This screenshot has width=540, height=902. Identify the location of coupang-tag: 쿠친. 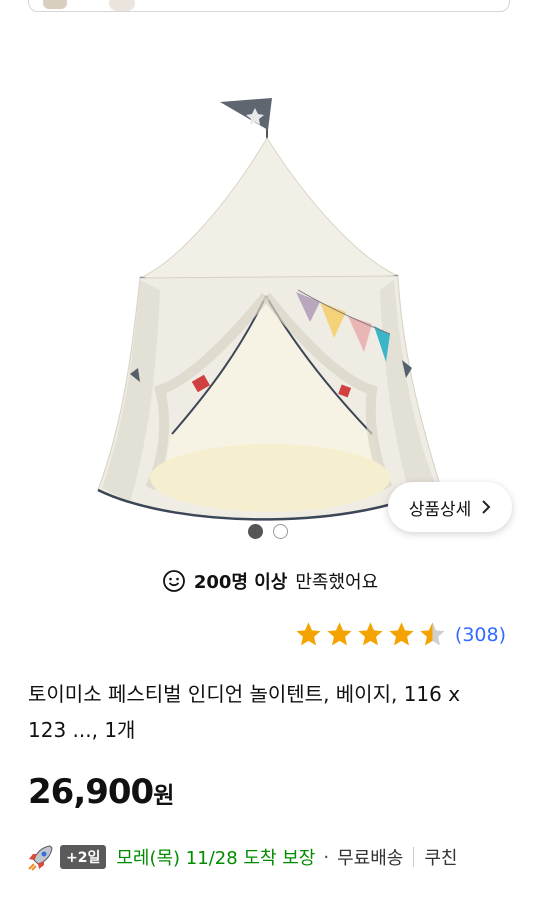
(441, 858).